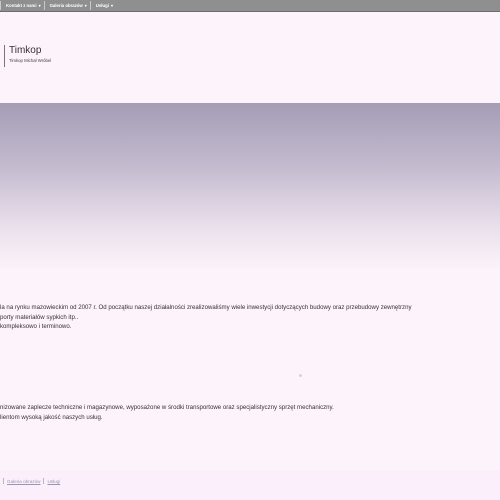 The image size is (500, 500). I want to click on site-header: Timkop Timkop Michał Wróbel, so click(27, 56).